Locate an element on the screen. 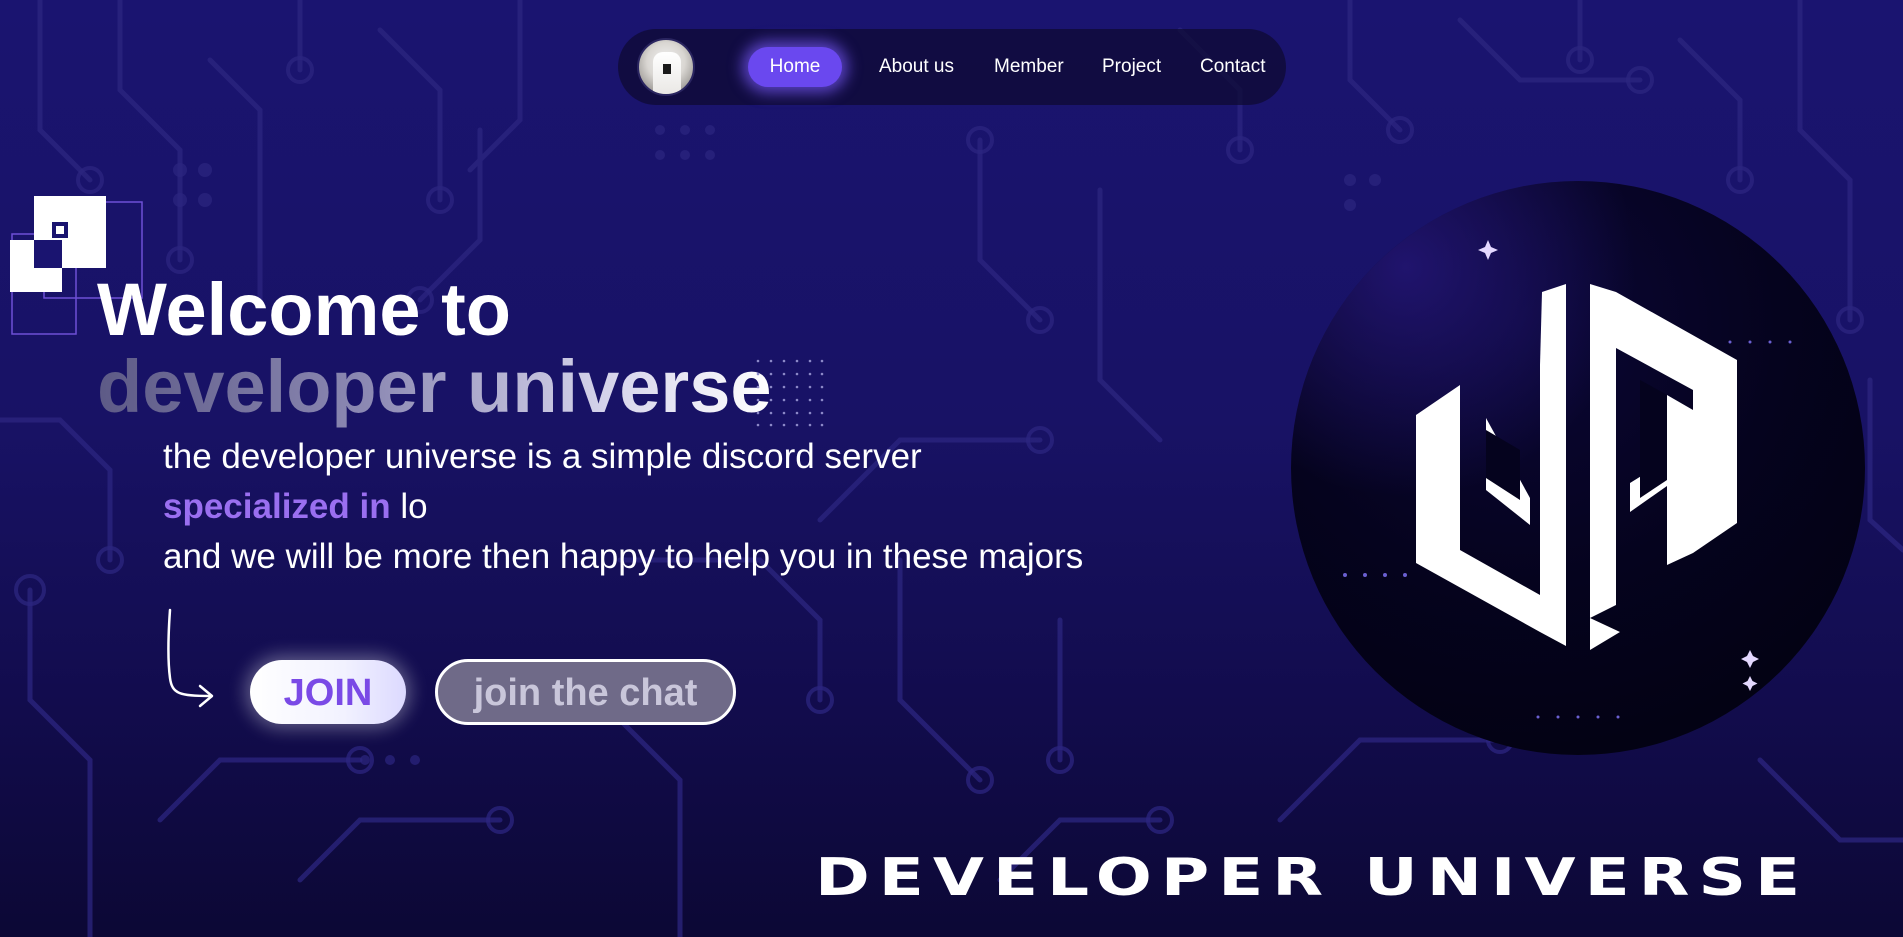 Image resolution: width=1903 pixels, height=937 pixels. avatar-badge is located at coordinates (667, 69).